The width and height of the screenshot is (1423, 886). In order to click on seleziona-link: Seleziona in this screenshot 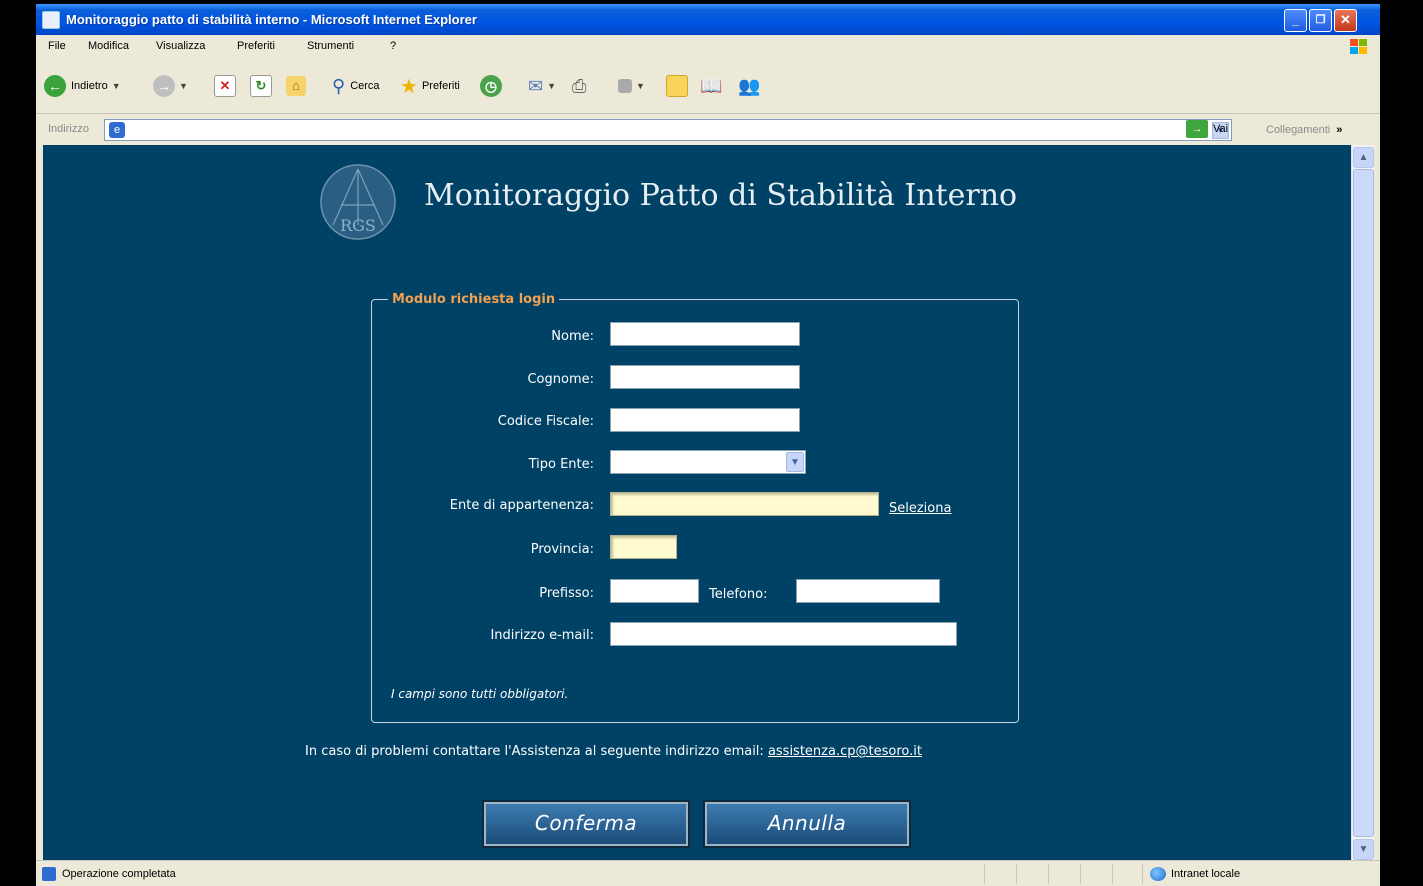, I will do `click(920, 508)`.